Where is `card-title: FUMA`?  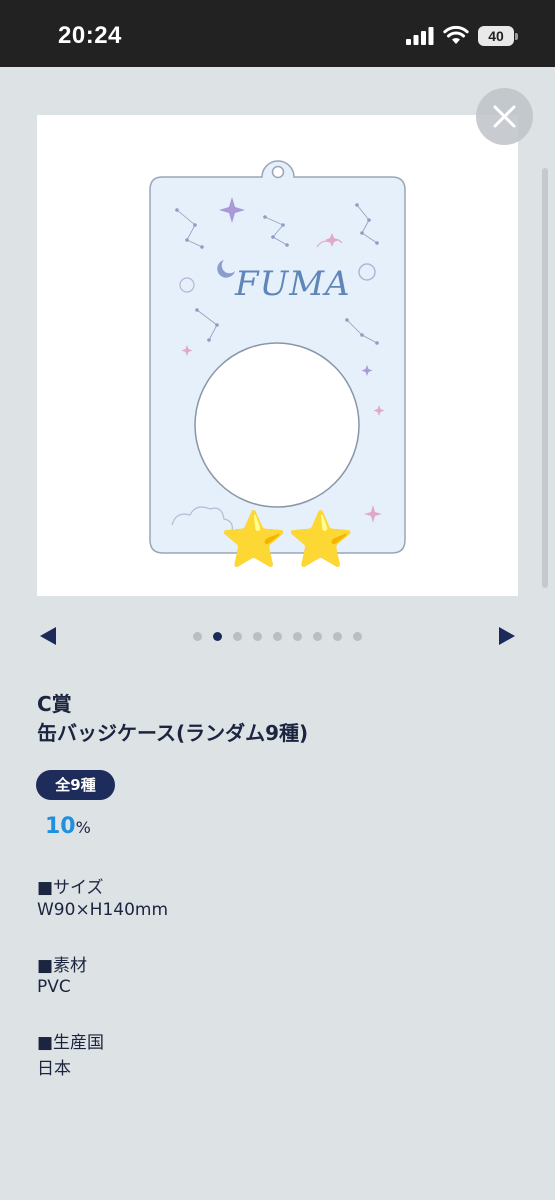
card-title: FUMA is located at coordinates (292, 284).